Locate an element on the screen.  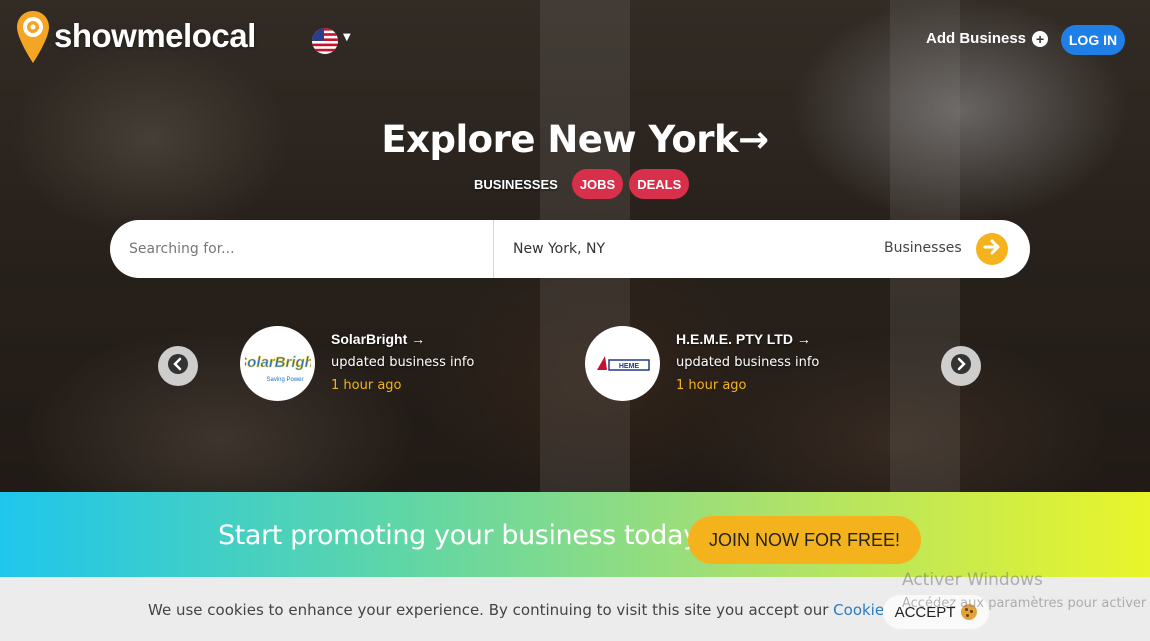
heme-logo-text: HEME is located at coordinates (628, 366).